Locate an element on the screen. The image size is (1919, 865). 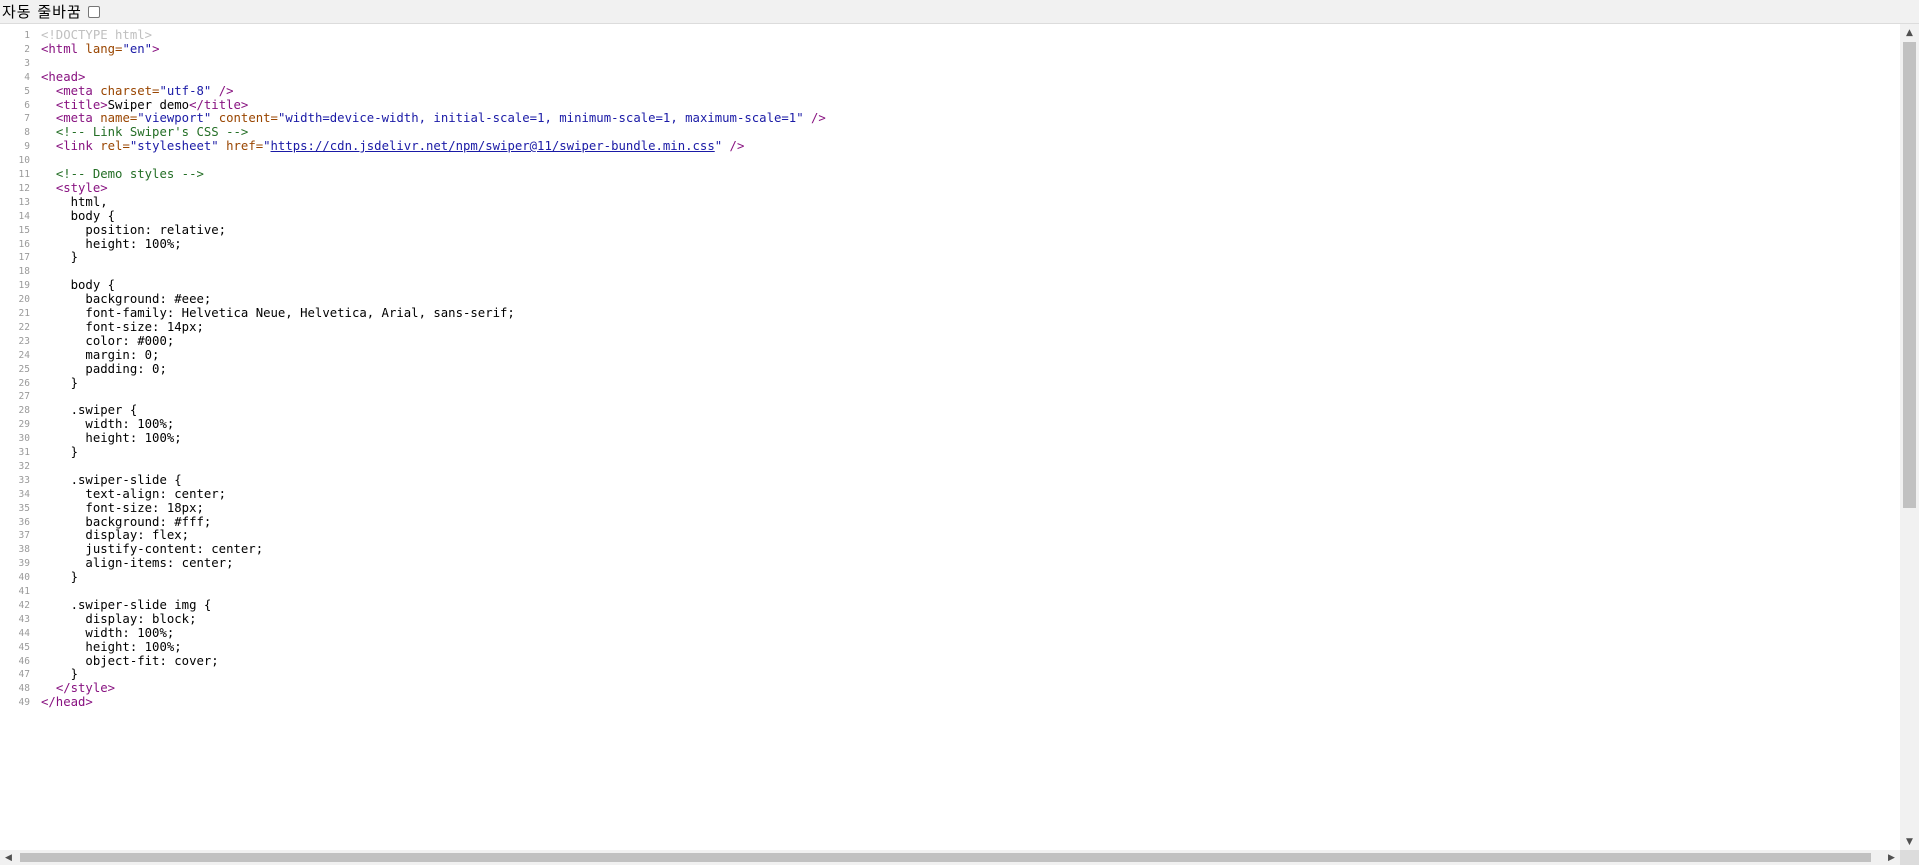
code-token: <!-- Demo styles --> is located at coordinates (129, 174).